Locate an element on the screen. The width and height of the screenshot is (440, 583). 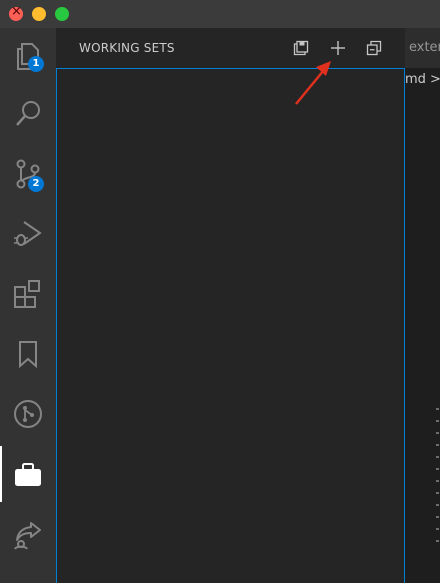
plus-icon is located at coordinates (338, 48).